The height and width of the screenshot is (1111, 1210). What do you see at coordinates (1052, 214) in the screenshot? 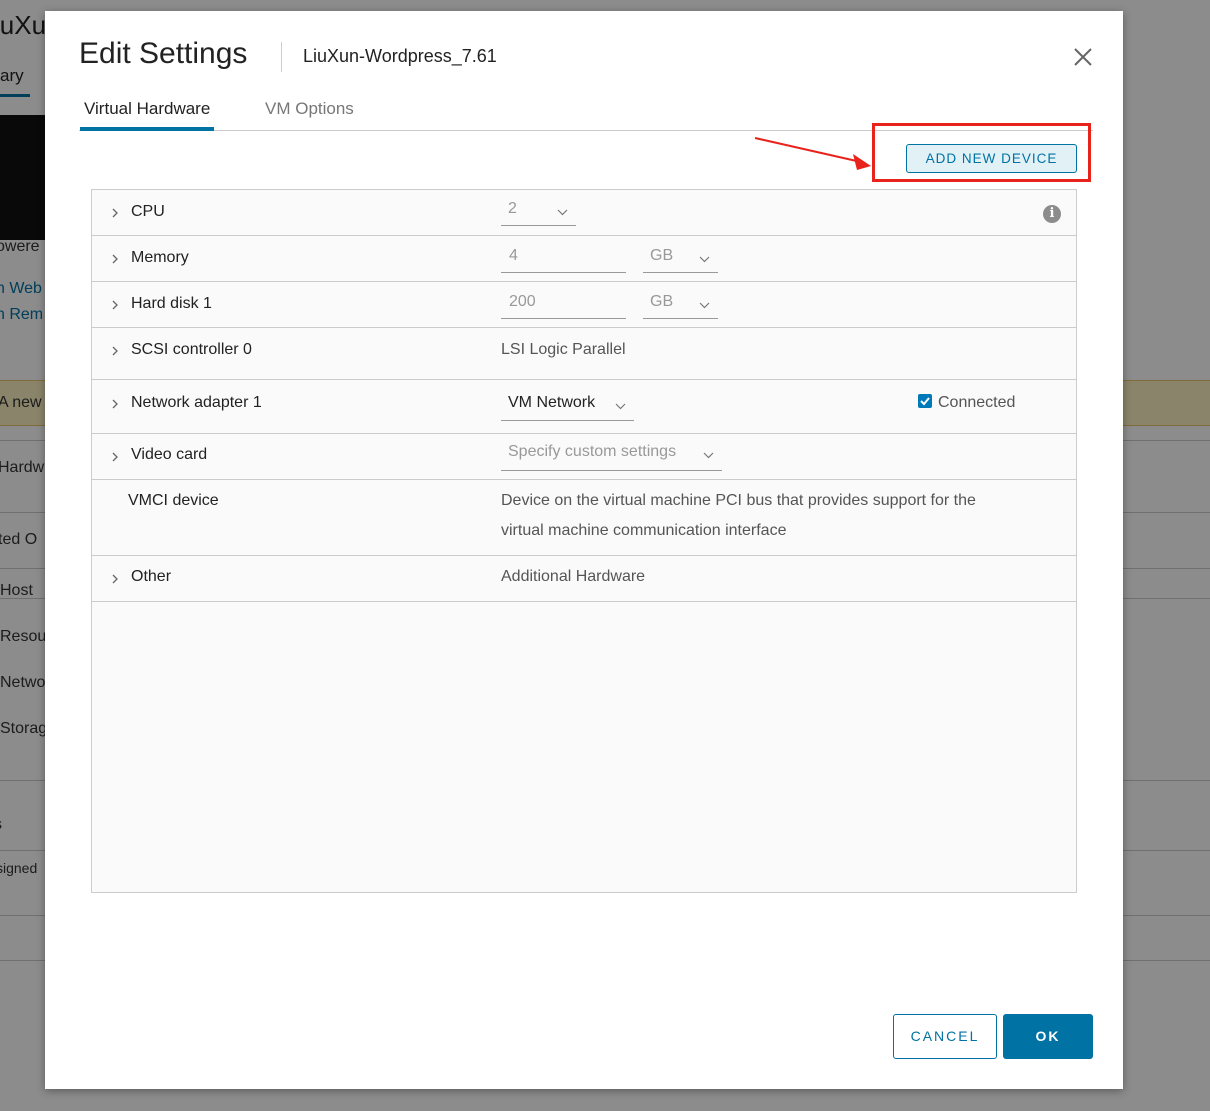
I see `info-icon: i` at bounding box center [1052, 214].